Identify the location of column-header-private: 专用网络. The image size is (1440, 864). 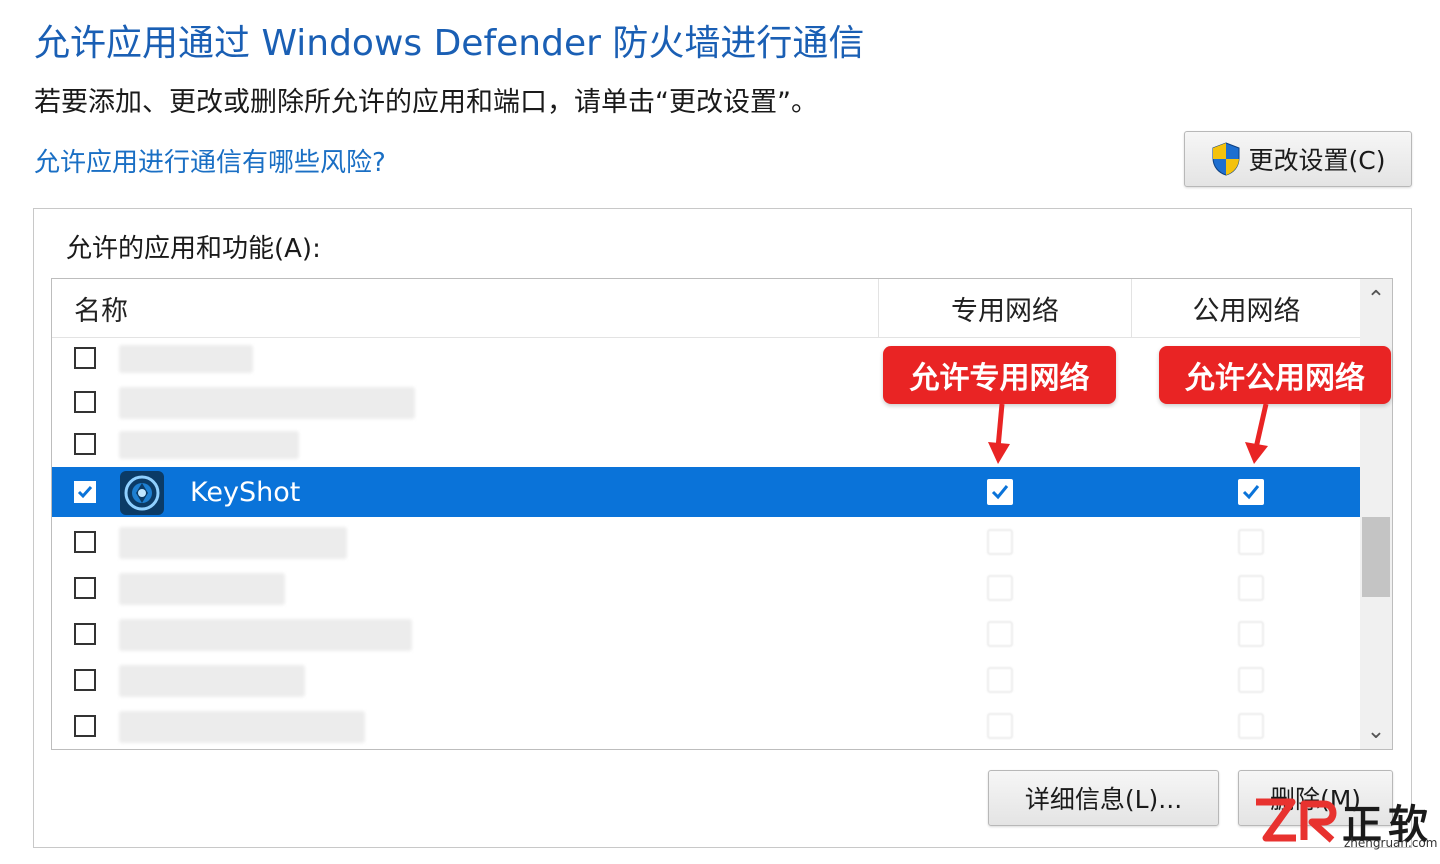
(1004, 308).